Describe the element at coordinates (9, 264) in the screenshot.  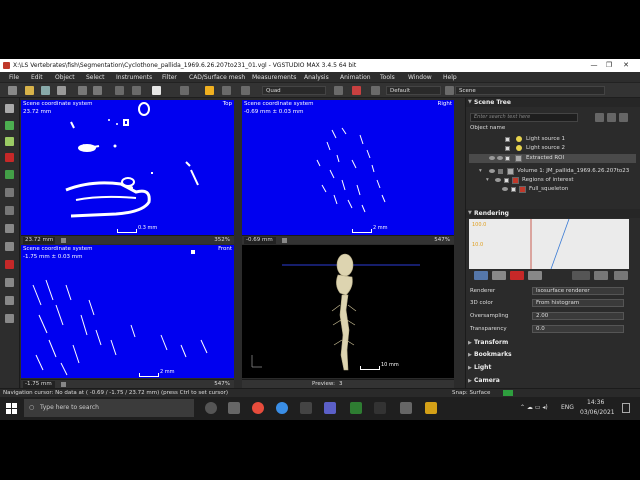
I see `cut-tool-icon` at that location.